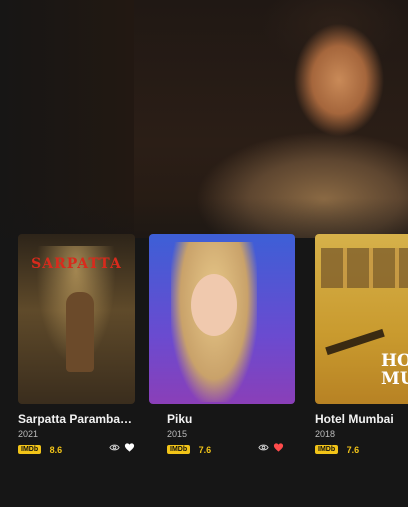  What do you see at coordinates (76, 319) in the screenshot?
I see `movie-poster: SARPATTA` at bounding box center [76, 319].